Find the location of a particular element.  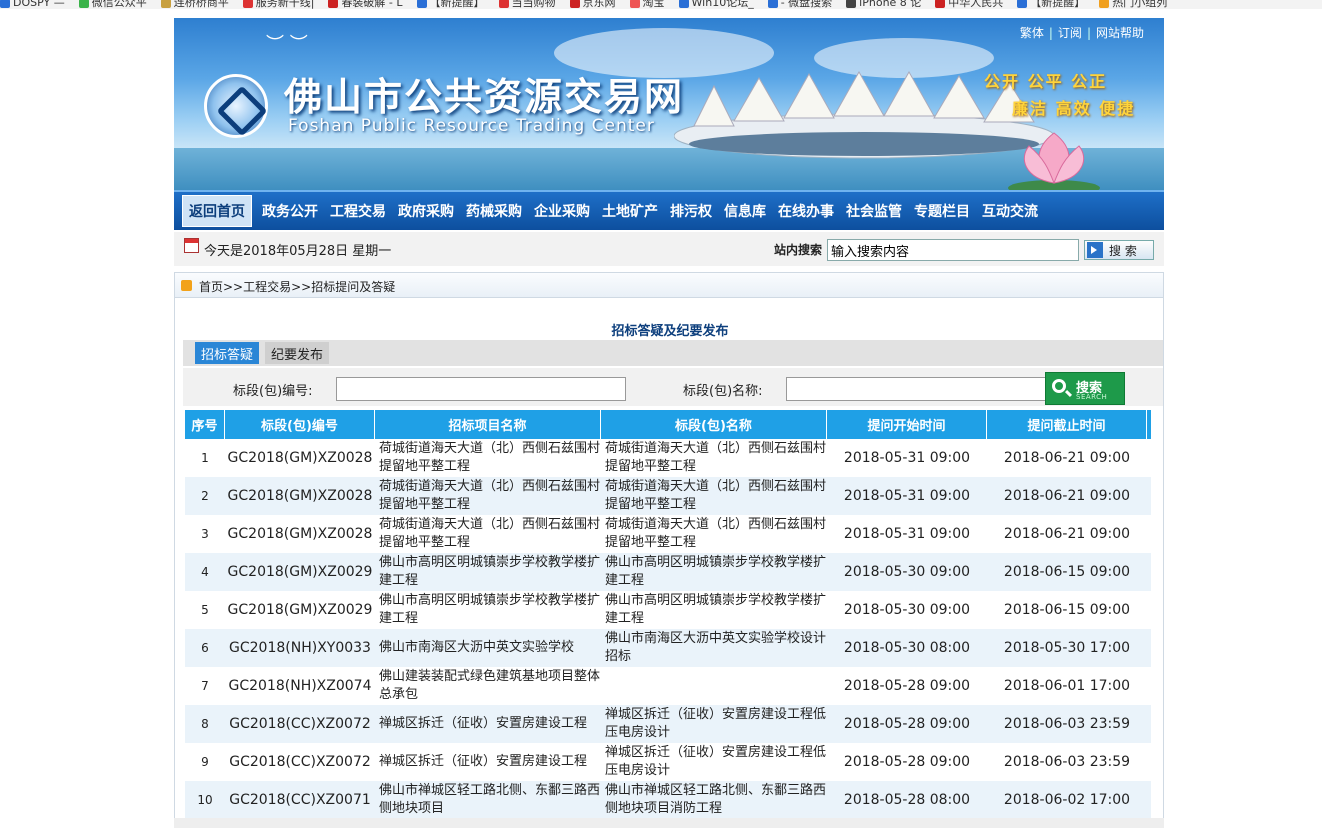

filter-bar: 标段(包)编号: 标段(包)名称: 搜索 SEARCH is located at coordinates (673, 387).